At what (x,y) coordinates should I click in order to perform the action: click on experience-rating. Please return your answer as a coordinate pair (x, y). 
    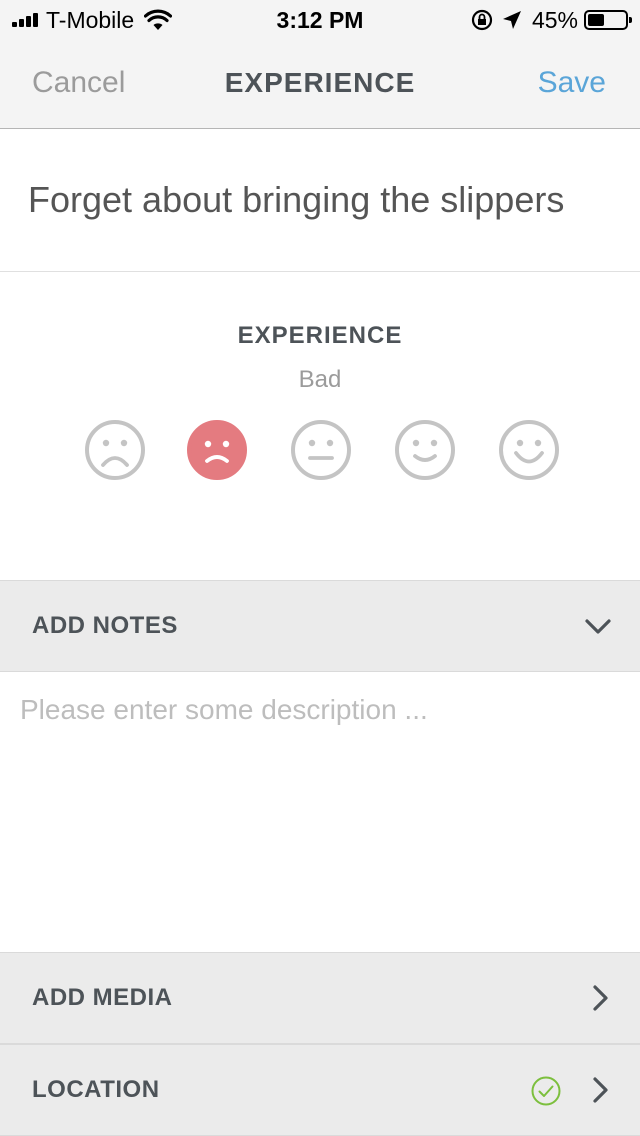
    Looking at the image, I should click on (320, 450).